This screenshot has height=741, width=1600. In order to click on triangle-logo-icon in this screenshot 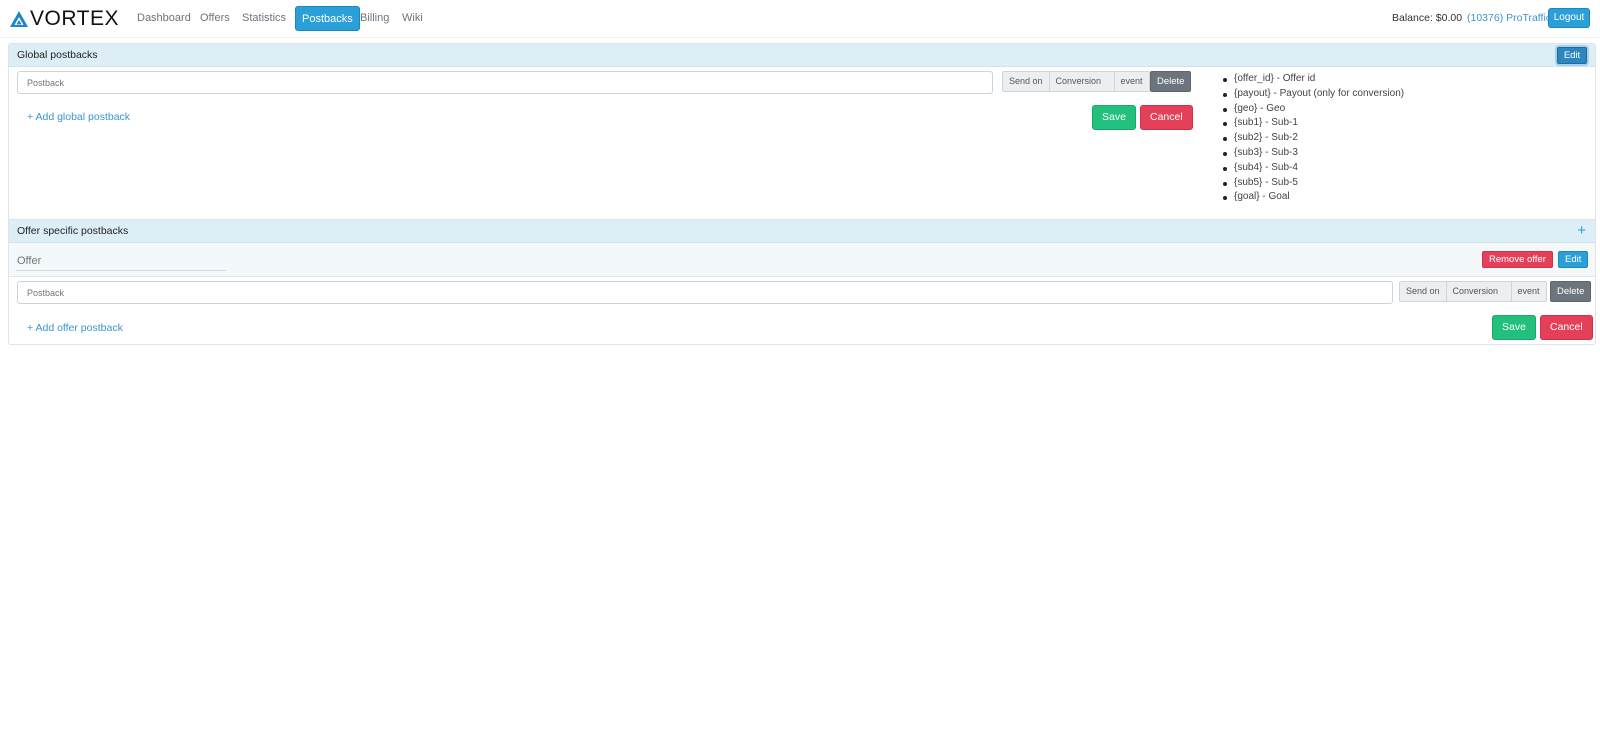, I will do `click(19, 19)`.